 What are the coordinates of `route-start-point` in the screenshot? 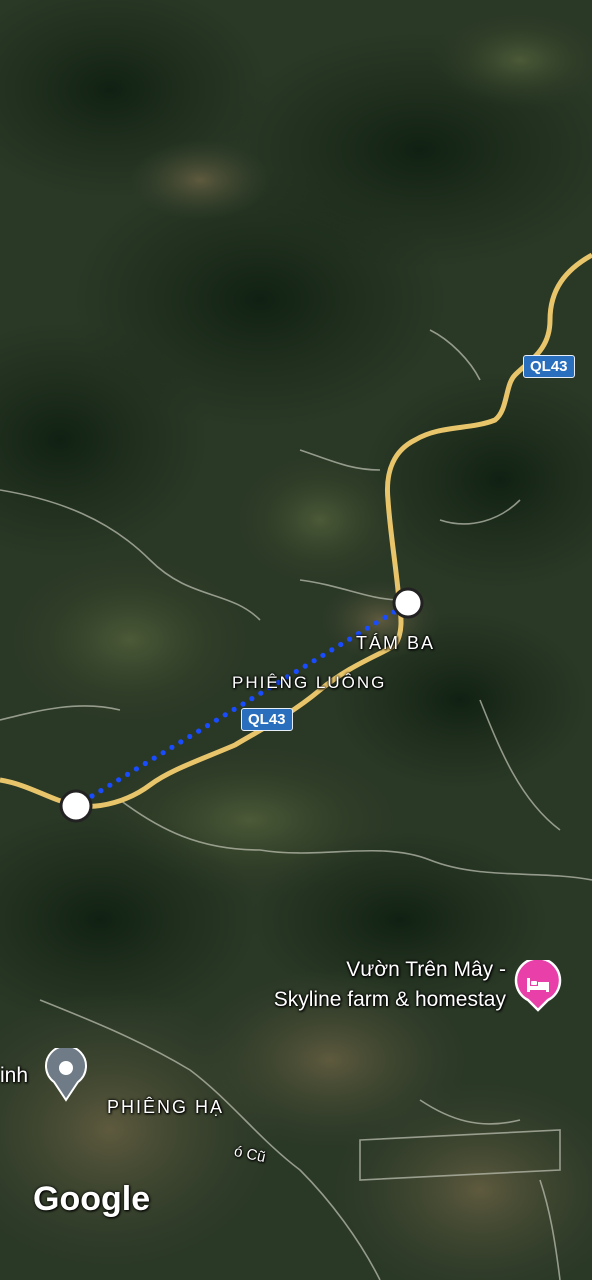 It's located at (76, 806).